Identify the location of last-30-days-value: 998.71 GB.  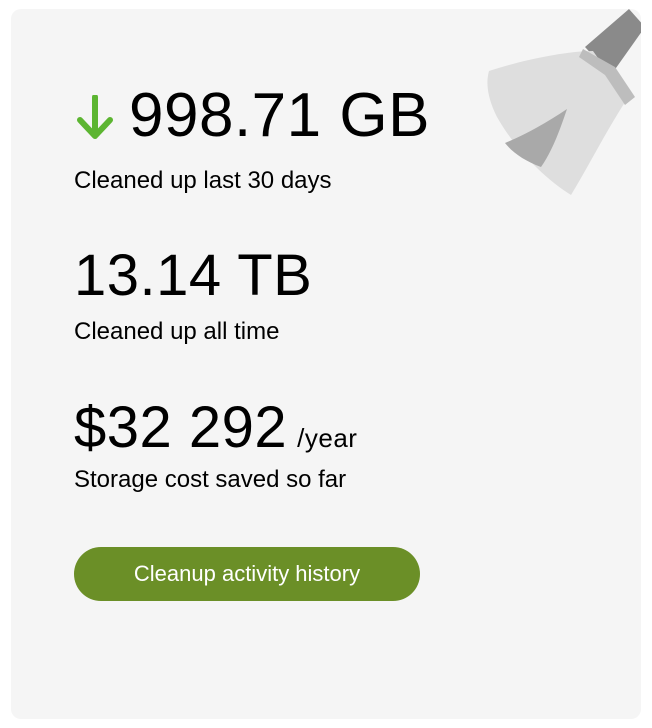
(279, 115).